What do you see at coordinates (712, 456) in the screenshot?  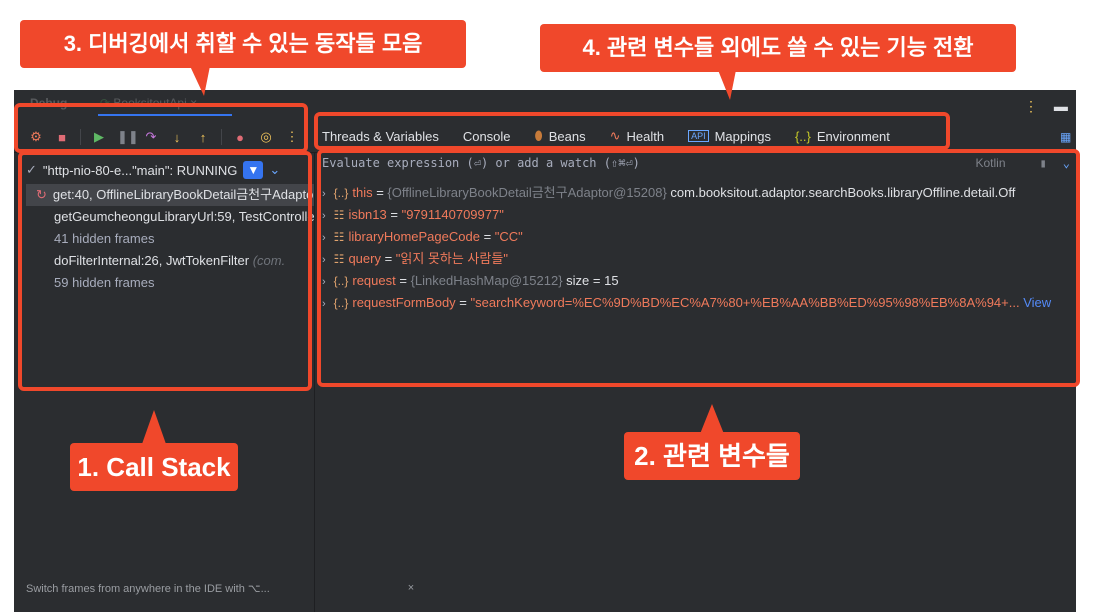 I see `annotation-variables: 2. 관련 변수들` at bounding box center [712, 456].